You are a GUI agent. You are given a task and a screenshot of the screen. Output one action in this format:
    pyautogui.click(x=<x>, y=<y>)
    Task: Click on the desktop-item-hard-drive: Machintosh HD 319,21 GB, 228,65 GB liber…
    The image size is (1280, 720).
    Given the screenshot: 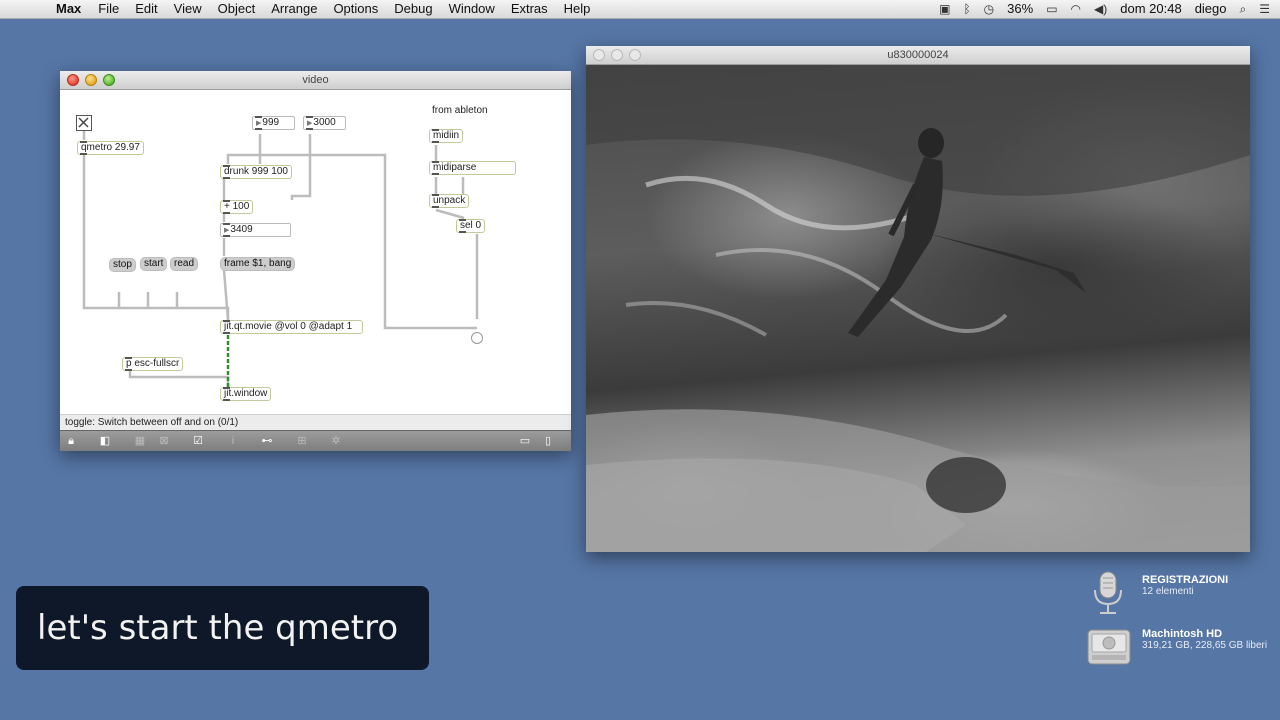 What is the action you would take?
    pyautogui.click(x=1176, y=648)
    